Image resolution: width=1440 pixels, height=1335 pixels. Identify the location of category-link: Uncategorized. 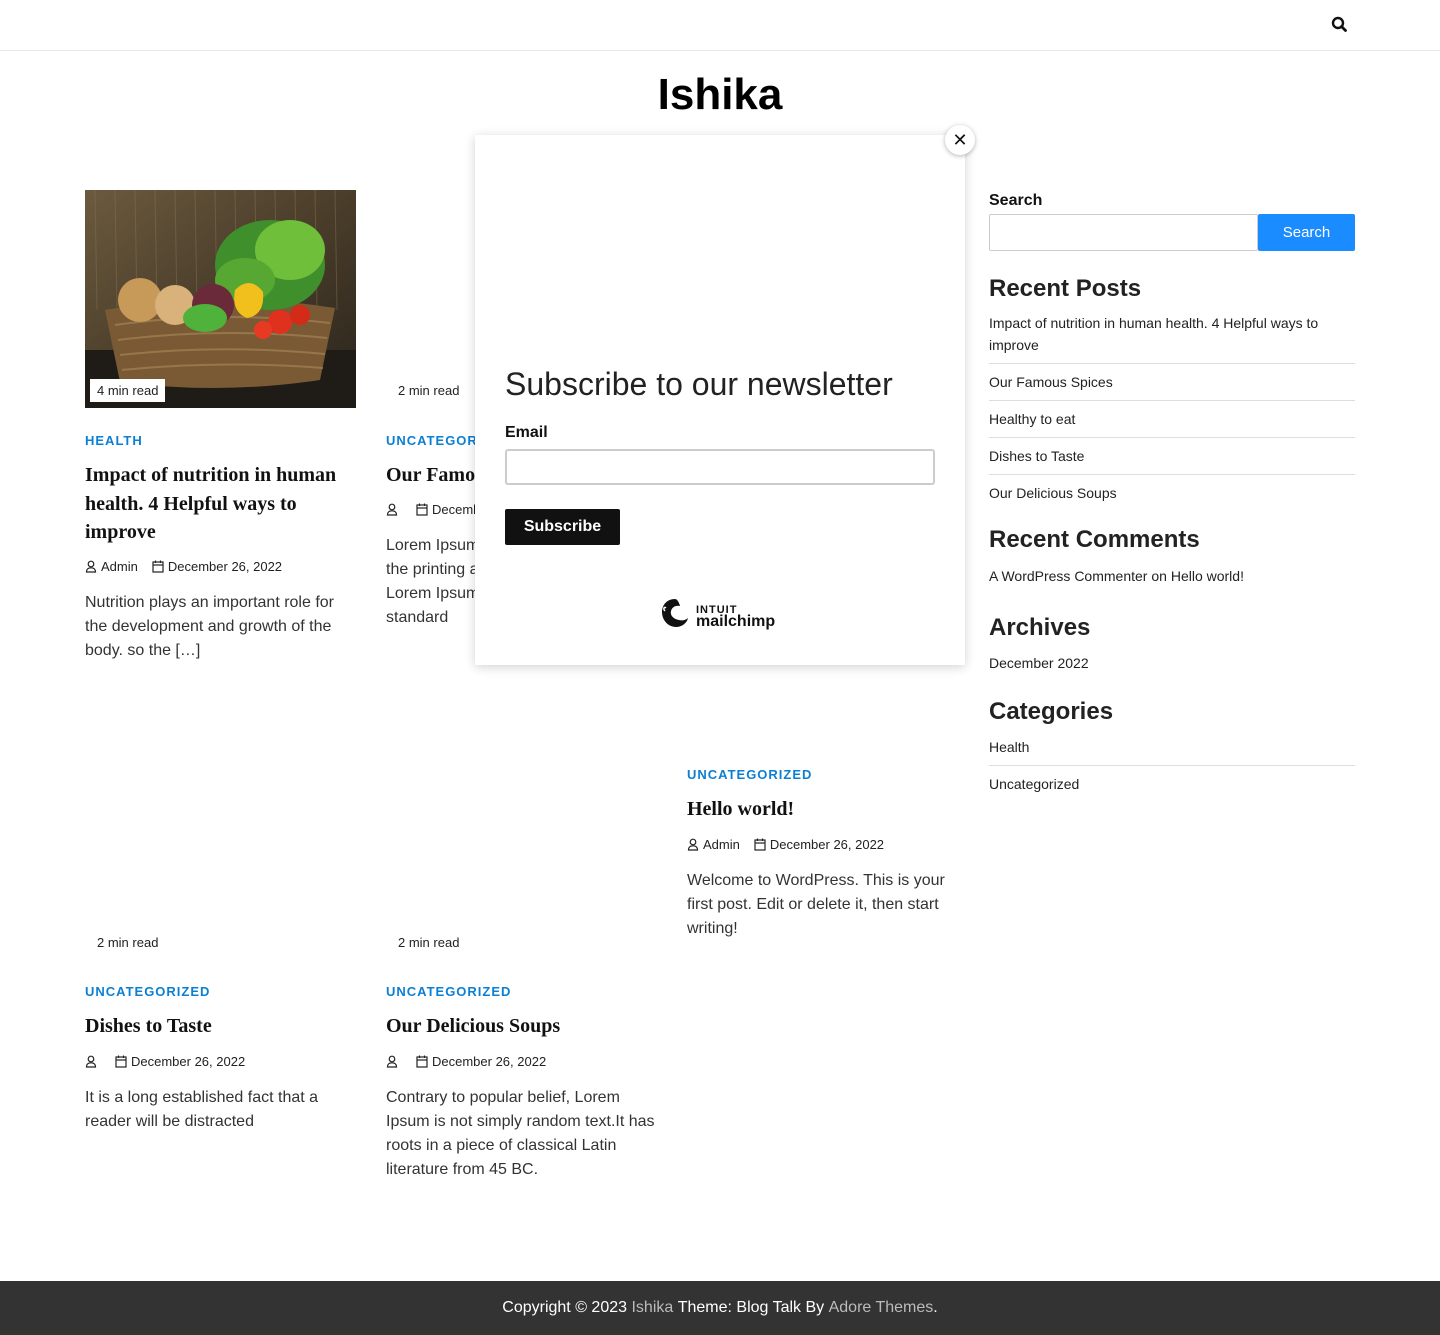
(1172, 784).